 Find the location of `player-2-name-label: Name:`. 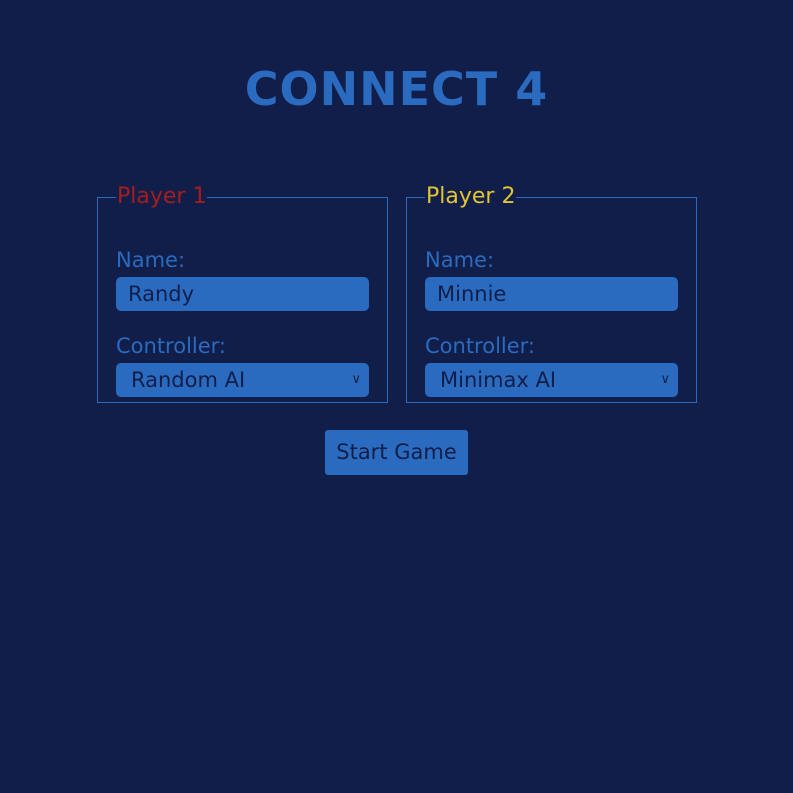

player-2-name-label: Name: is located at coordinates (460, 260).